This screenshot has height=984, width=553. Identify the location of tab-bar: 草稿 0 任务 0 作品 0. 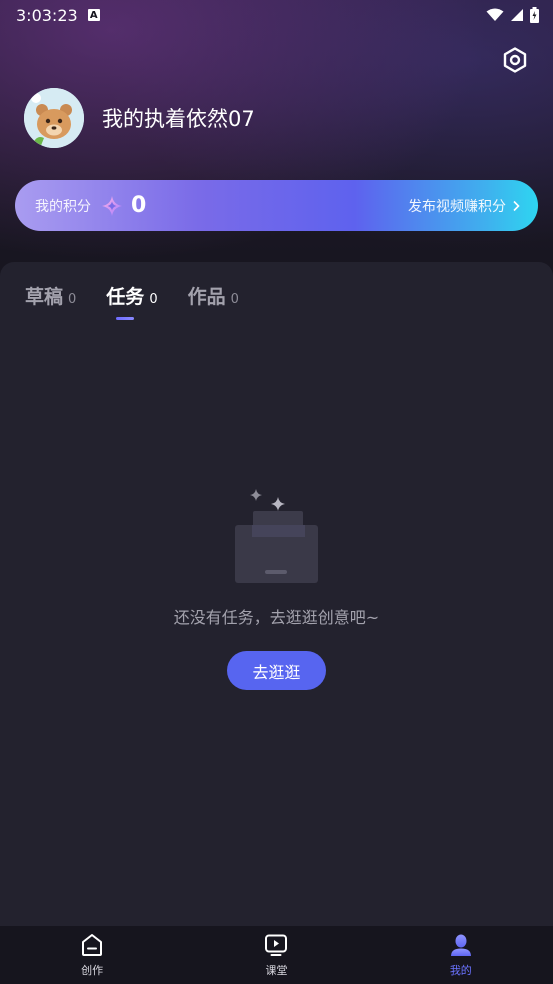
(132, 301).